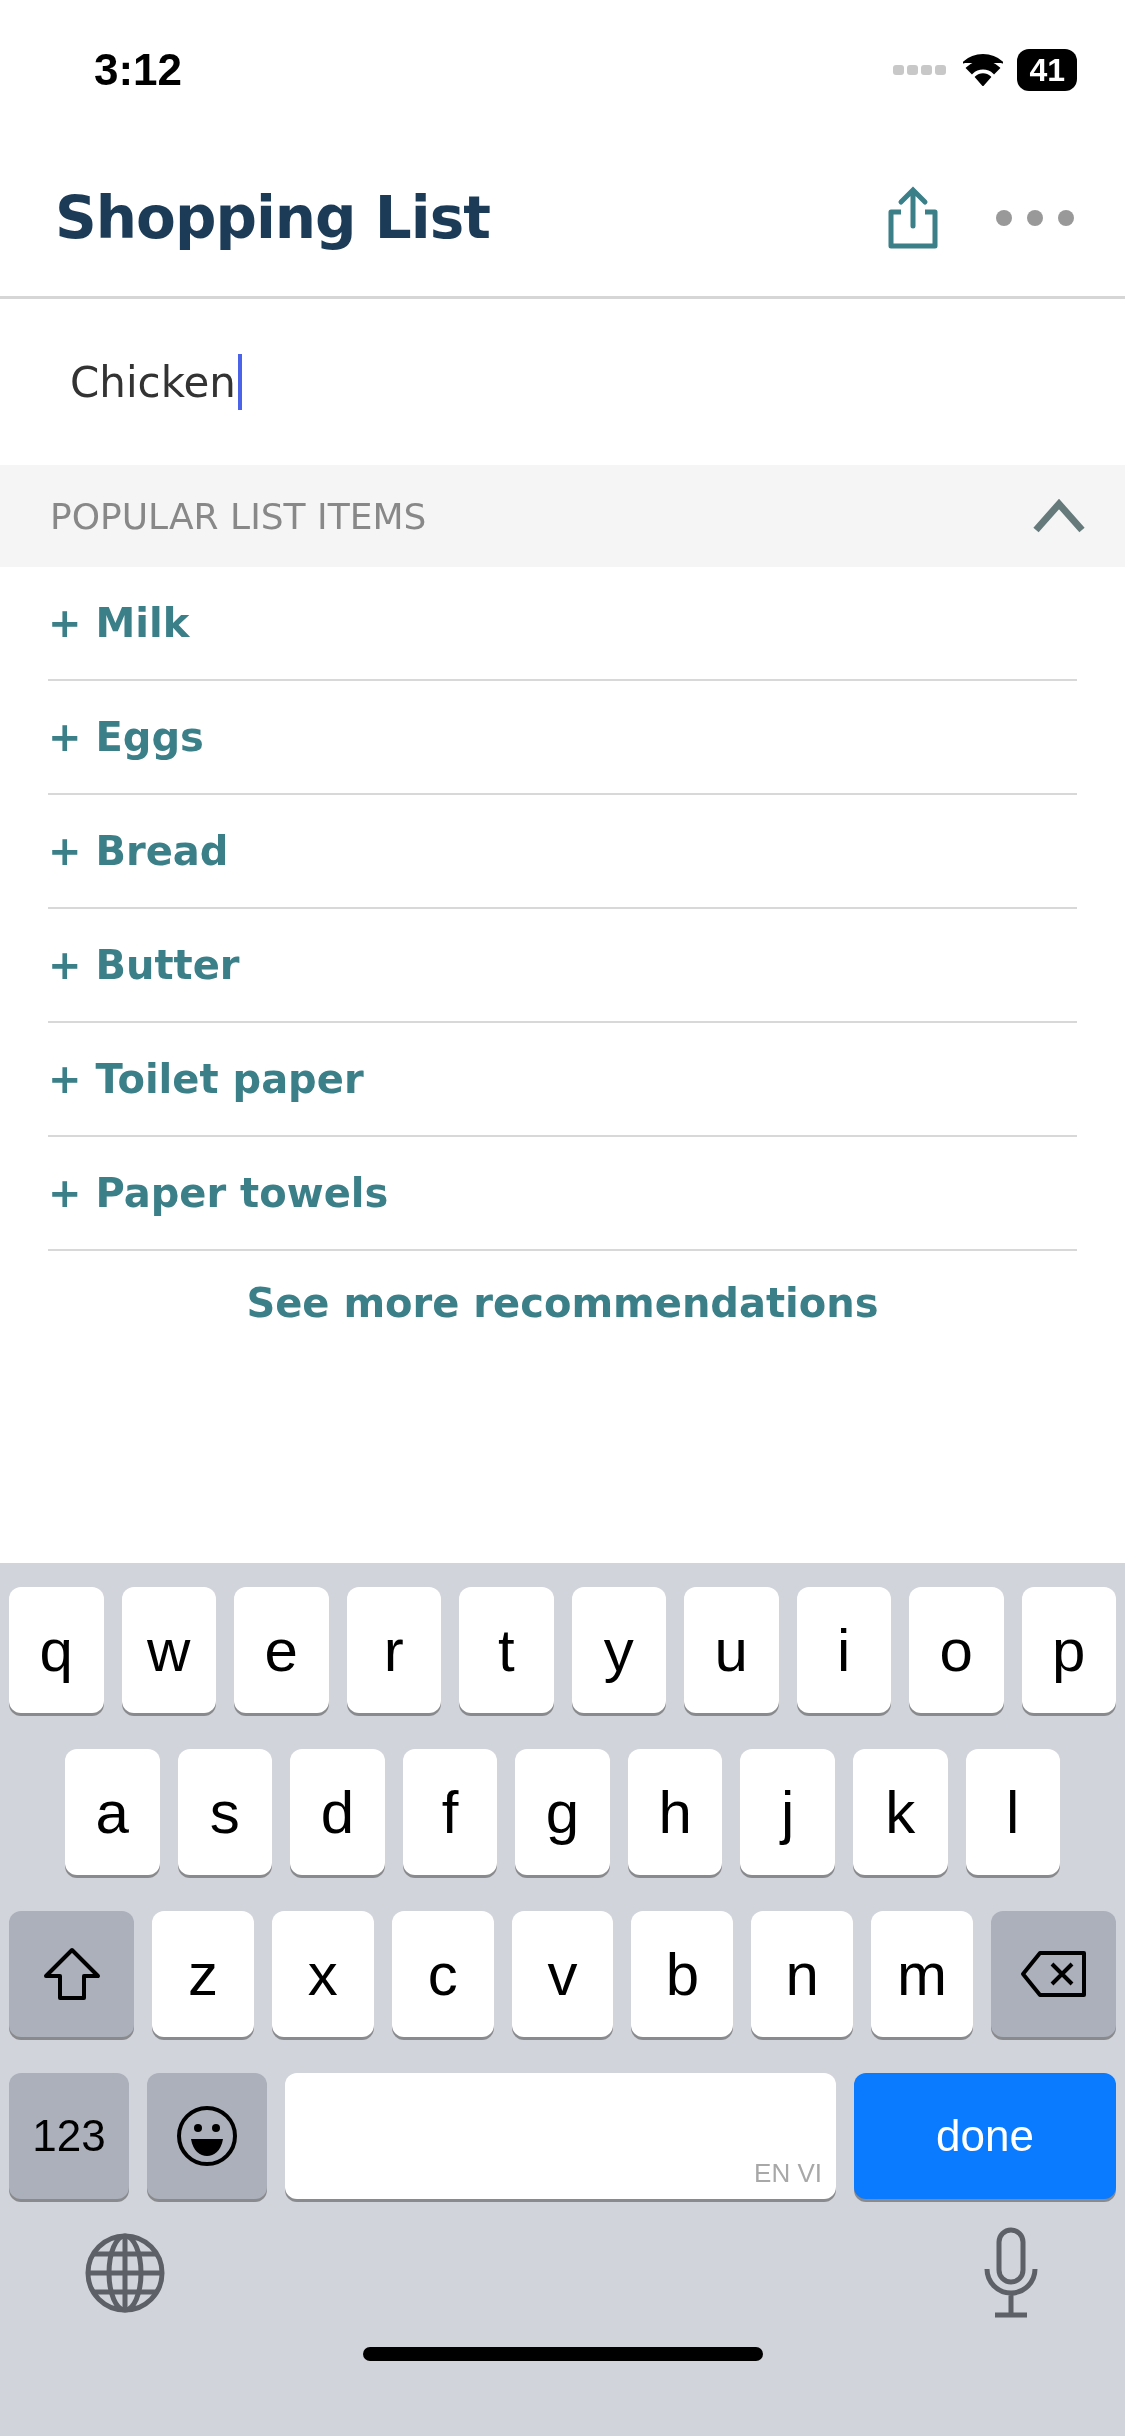 The height and width of the screenshot is (2436, 1125). I want to click on collapse-button, so click(1059, 516).